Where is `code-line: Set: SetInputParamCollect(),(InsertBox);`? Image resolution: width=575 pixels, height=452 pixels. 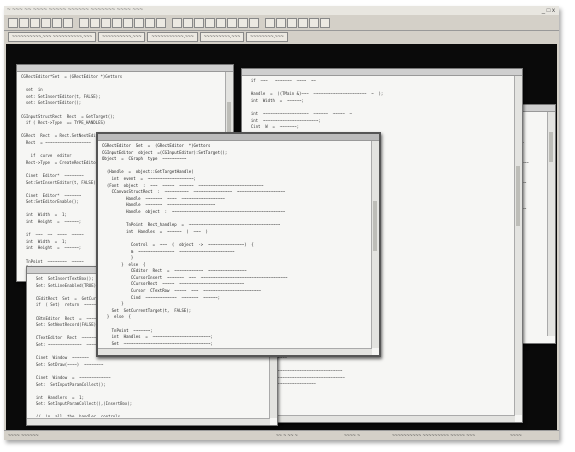 code-line: Set: SetInputParamCollect(),(InsertBox); is located at coordinates (82, 404).